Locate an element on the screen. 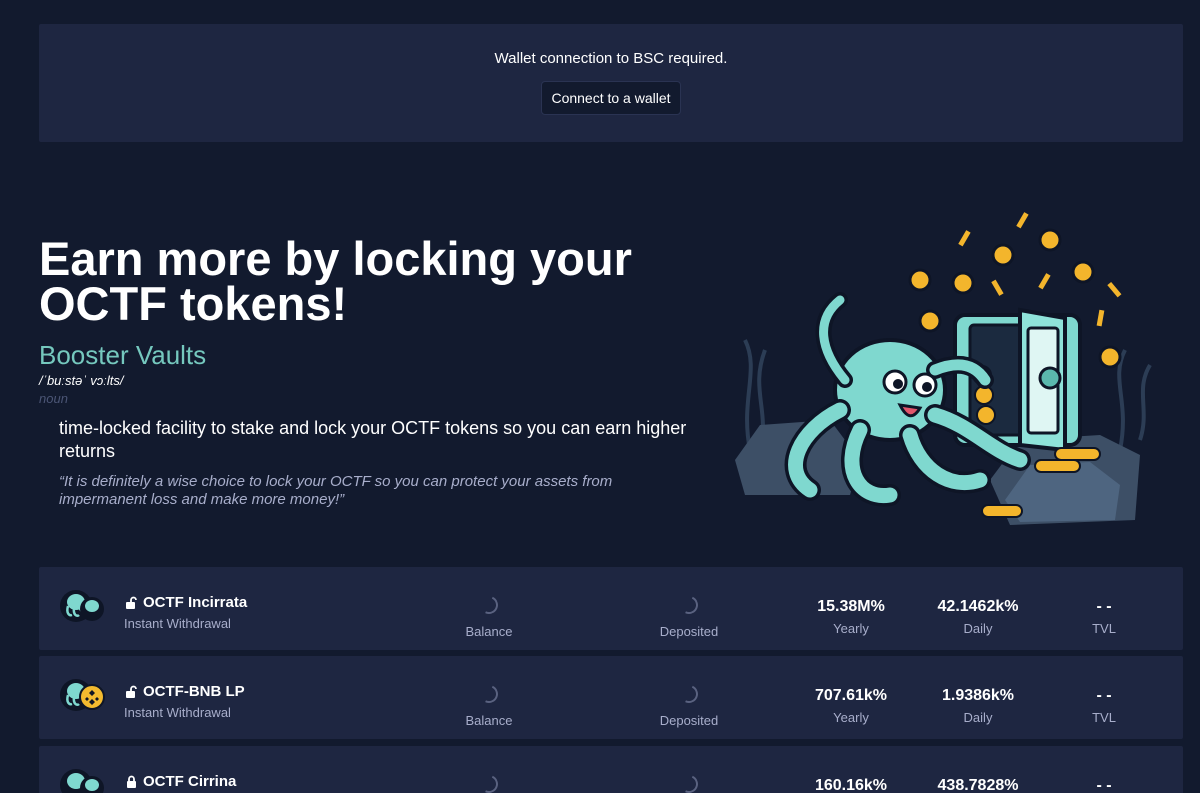  vault-name: OCTF-BNB LP is located at coordinates (185, 691).